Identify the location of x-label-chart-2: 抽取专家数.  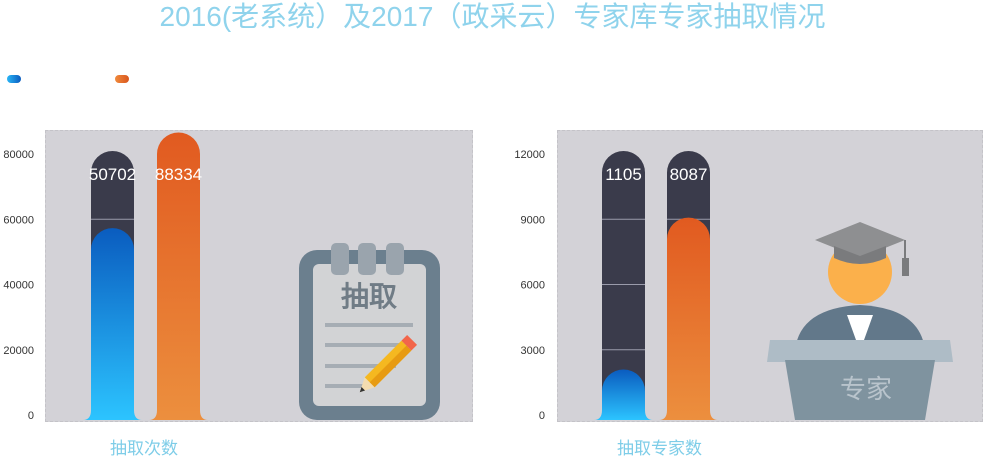
(659, 448).